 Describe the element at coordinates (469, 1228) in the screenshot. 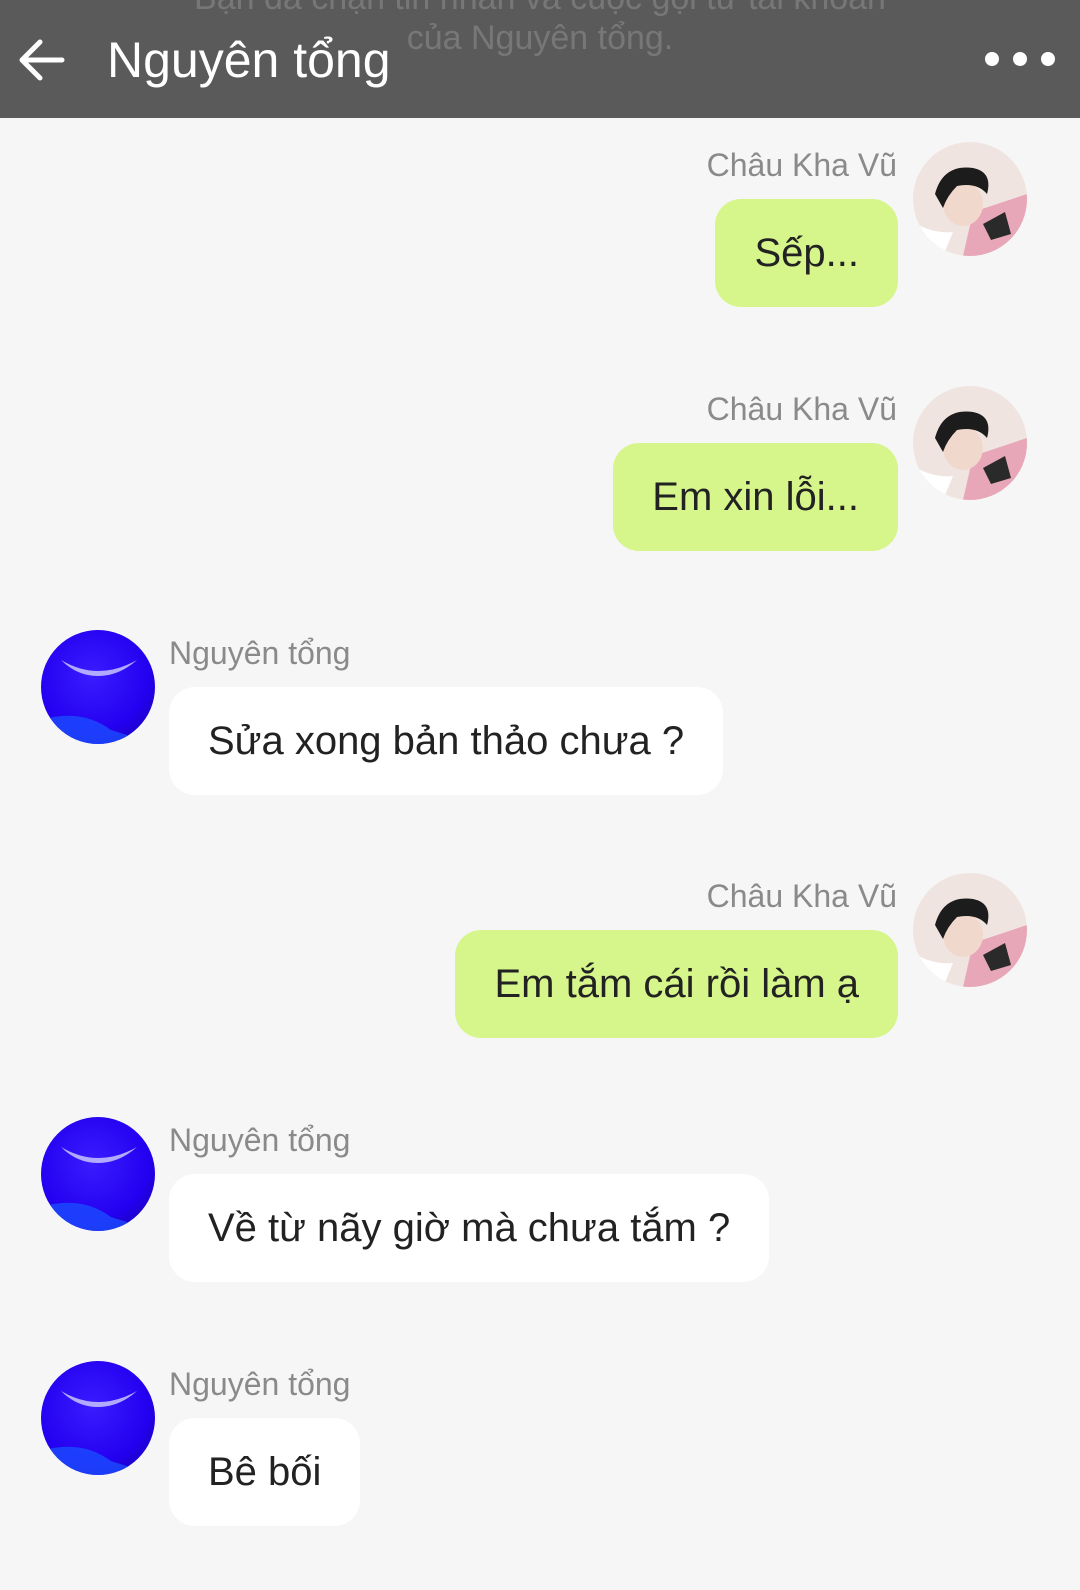

I see `message-bubble-incoming: Về từ nãy giờ mà chưa tắm ?` at that location.